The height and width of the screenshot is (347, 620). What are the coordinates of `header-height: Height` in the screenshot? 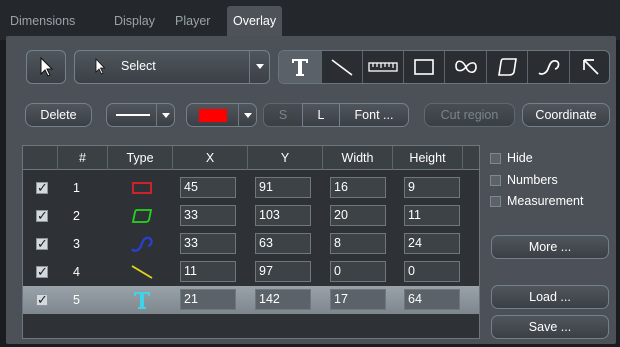 It's located at (428, 158).